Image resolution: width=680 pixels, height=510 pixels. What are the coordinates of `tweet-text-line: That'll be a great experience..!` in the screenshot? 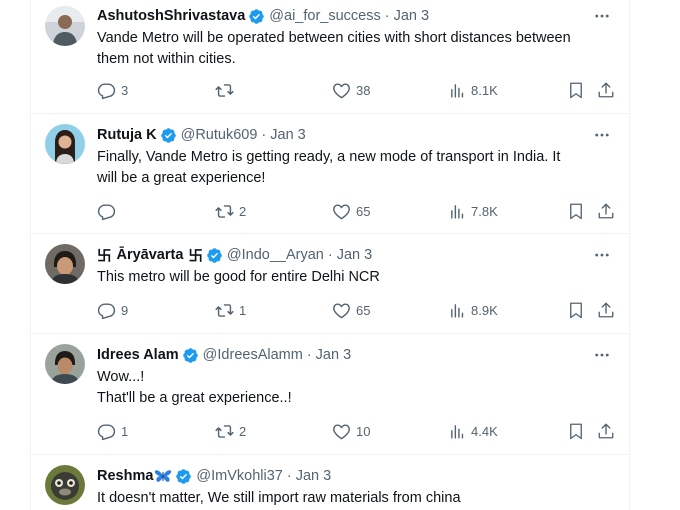 It's located at (194, 398).